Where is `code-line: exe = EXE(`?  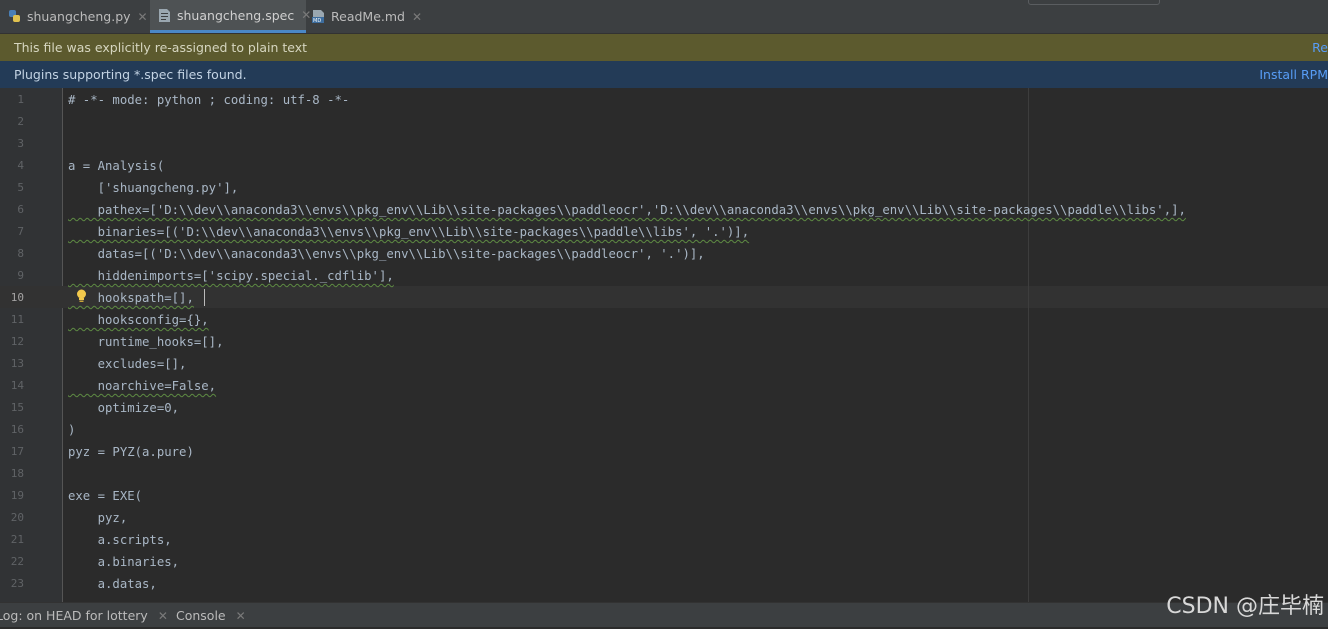 code-line: exe = EXE( is located at coordinates (105, 496).